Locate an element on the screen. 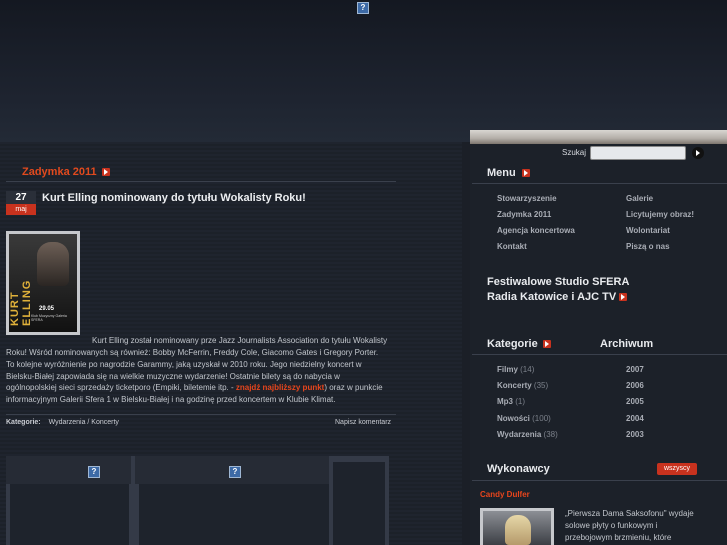 The width and height of the screenshot is (727, 545). studio-title-line2: Radia Katowice i AJC TV is located at coordinates (551, 297).